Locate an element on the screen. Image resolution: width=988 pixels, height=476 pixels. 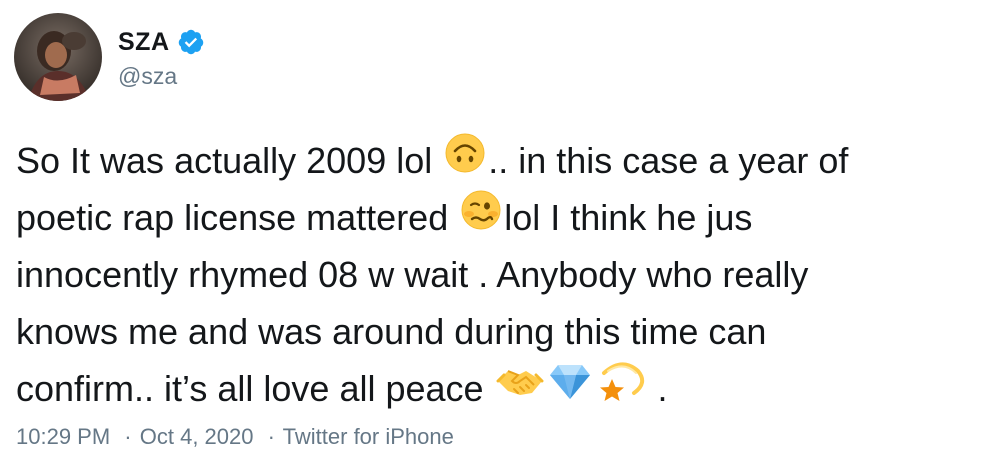
avatar-photo-icon is located at coordinates (58, 57).